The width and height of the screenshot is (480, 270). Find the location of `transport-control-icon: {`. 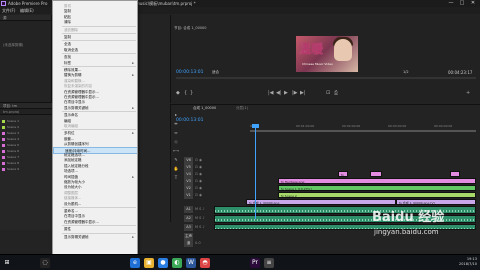

transport-control-icon: { is located at coordinates (185, 93).